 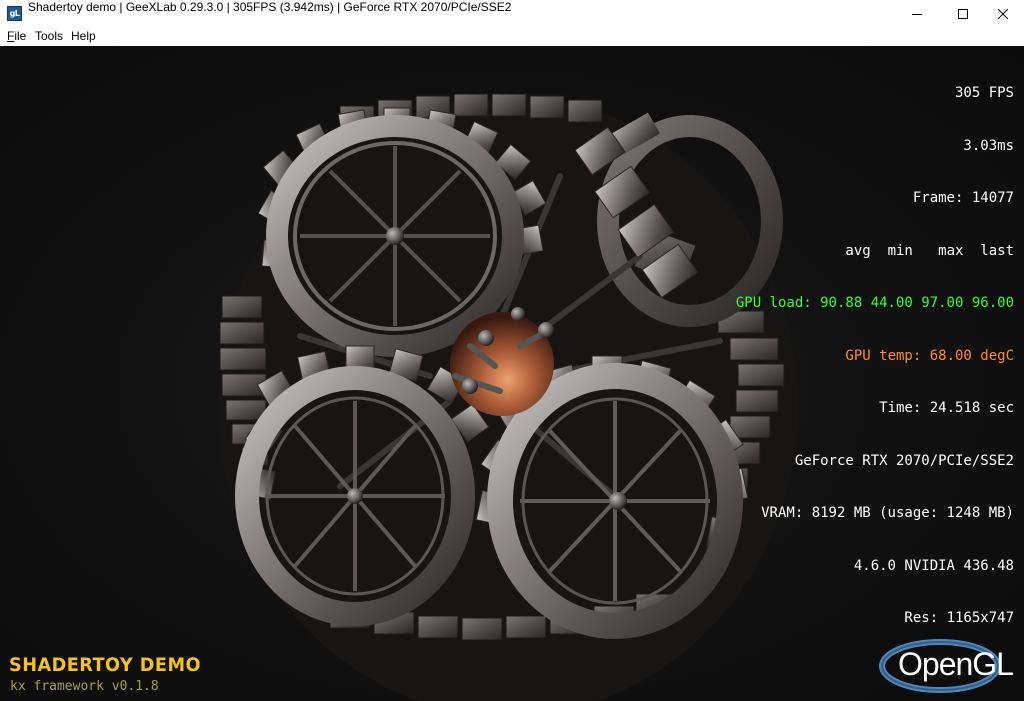 I want to click on hud-gpu-load: GPU load: 90.88 44.00 97.00 96.00, so click(x=874, y=303).